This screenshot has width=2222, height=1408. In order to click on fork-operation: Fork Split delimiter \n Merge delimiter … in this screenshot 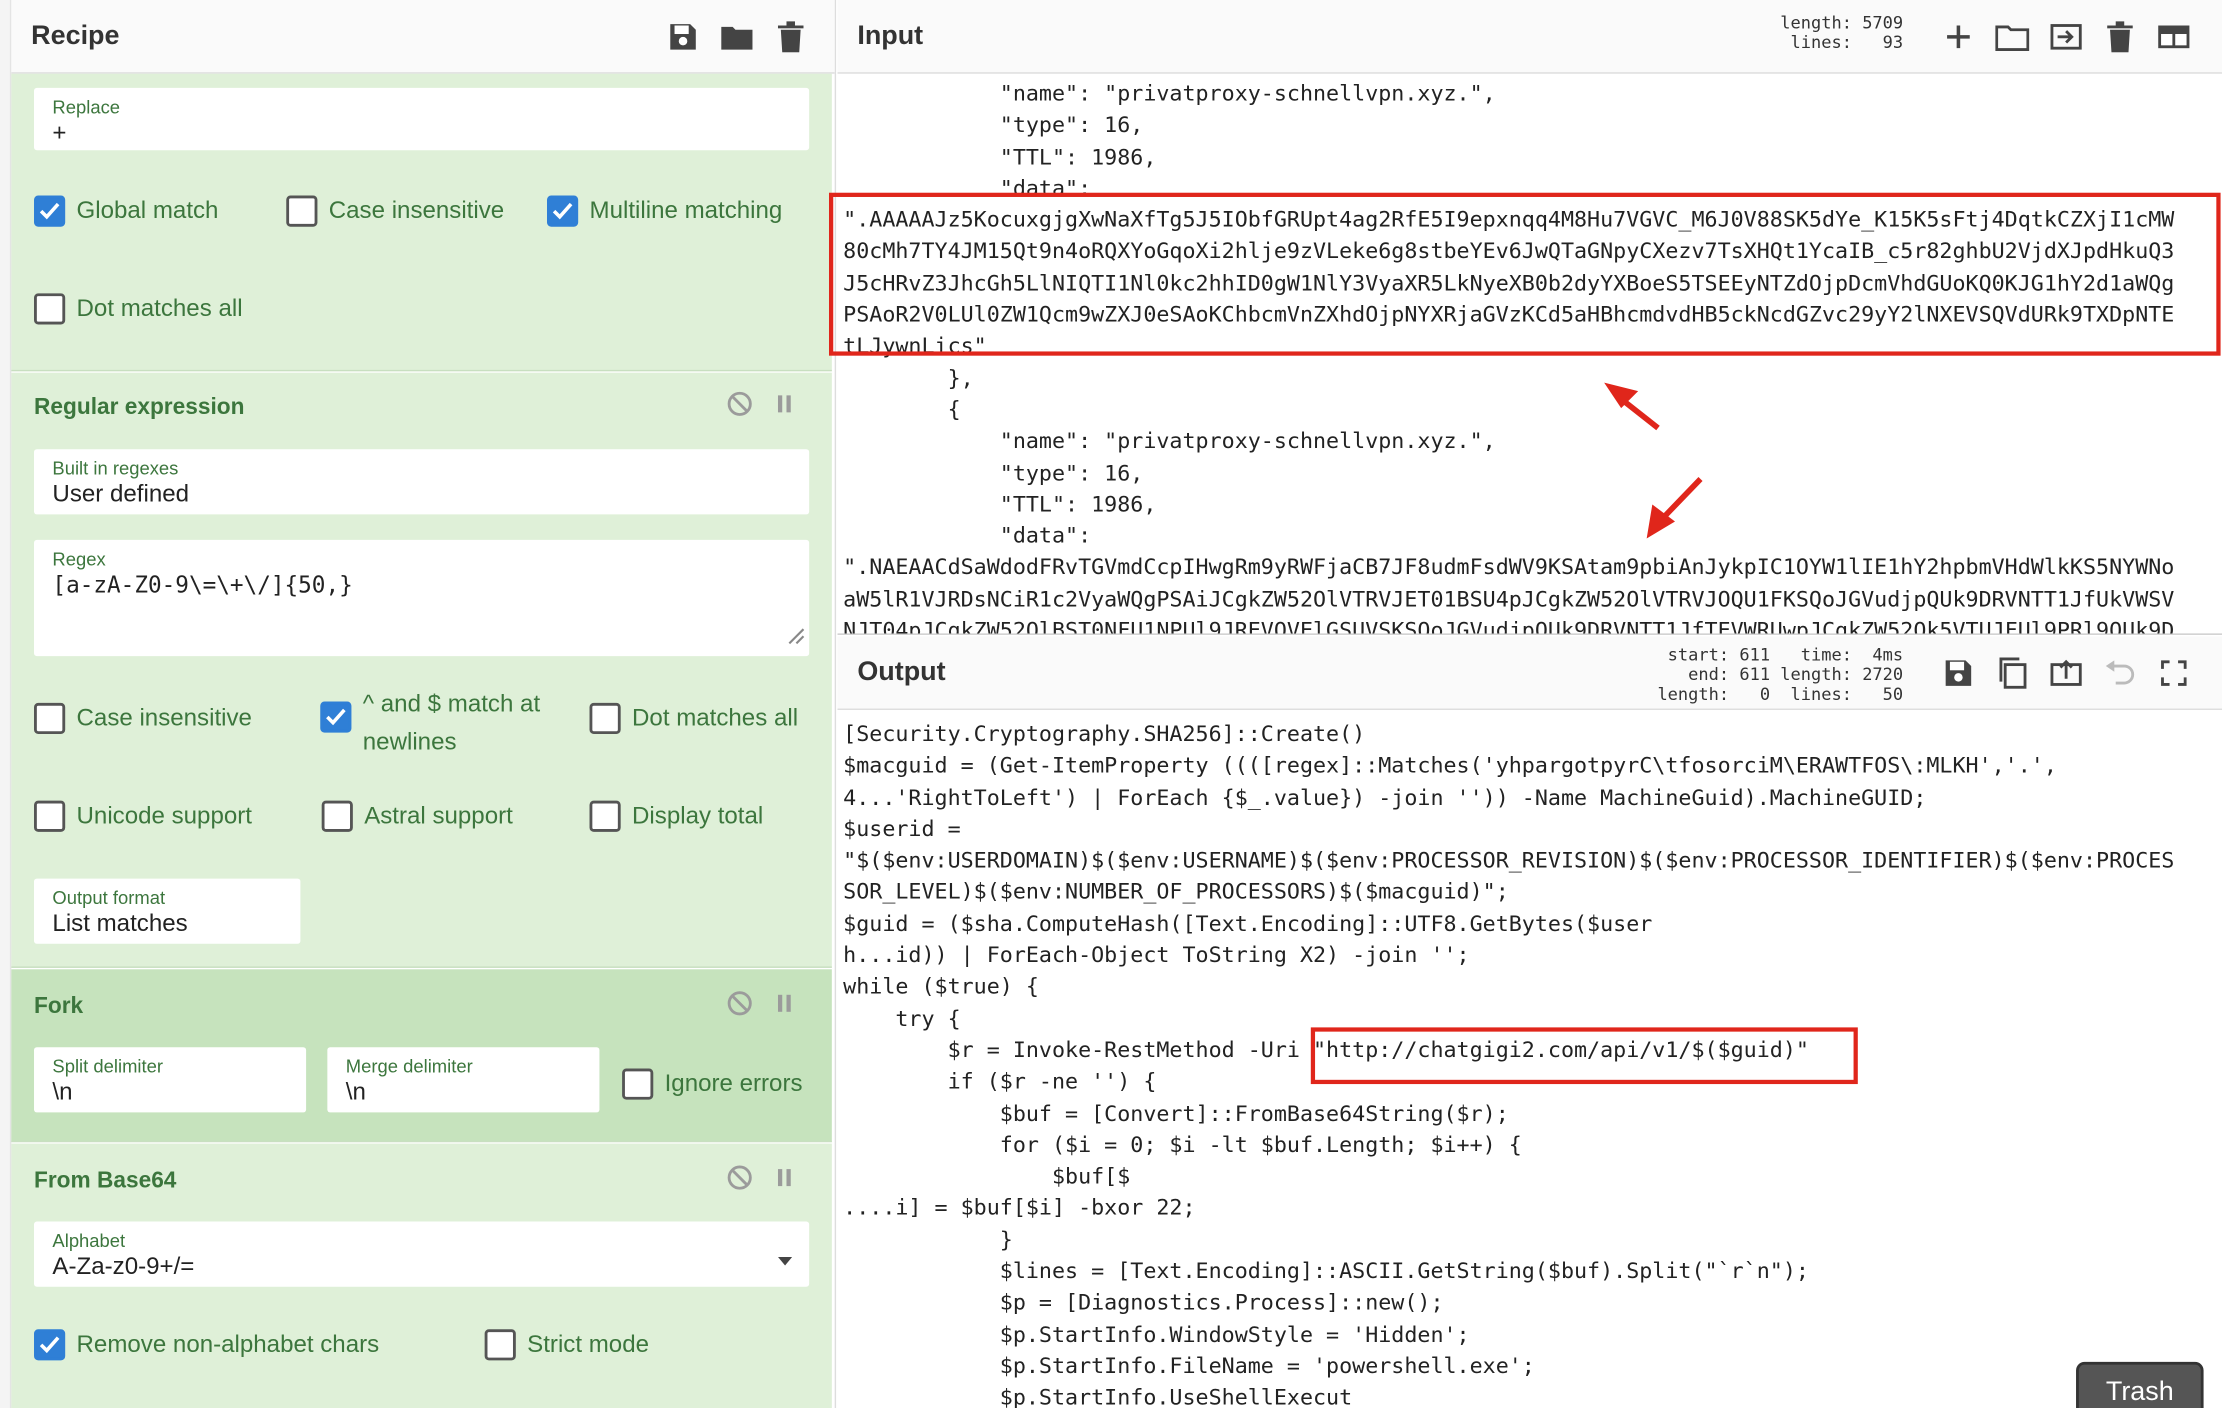, I will do `click(421, 1056)`.